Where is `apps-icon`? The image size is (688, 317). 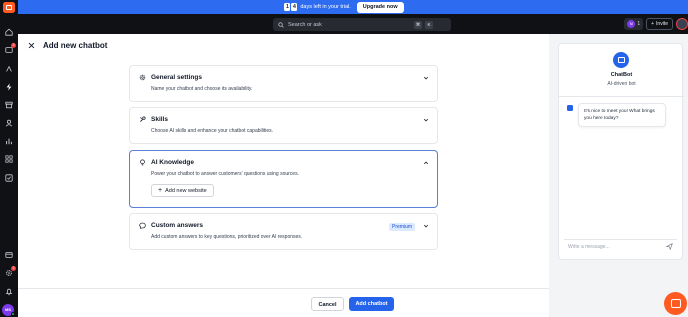 apps-icon is located at coordinates (9, 159).